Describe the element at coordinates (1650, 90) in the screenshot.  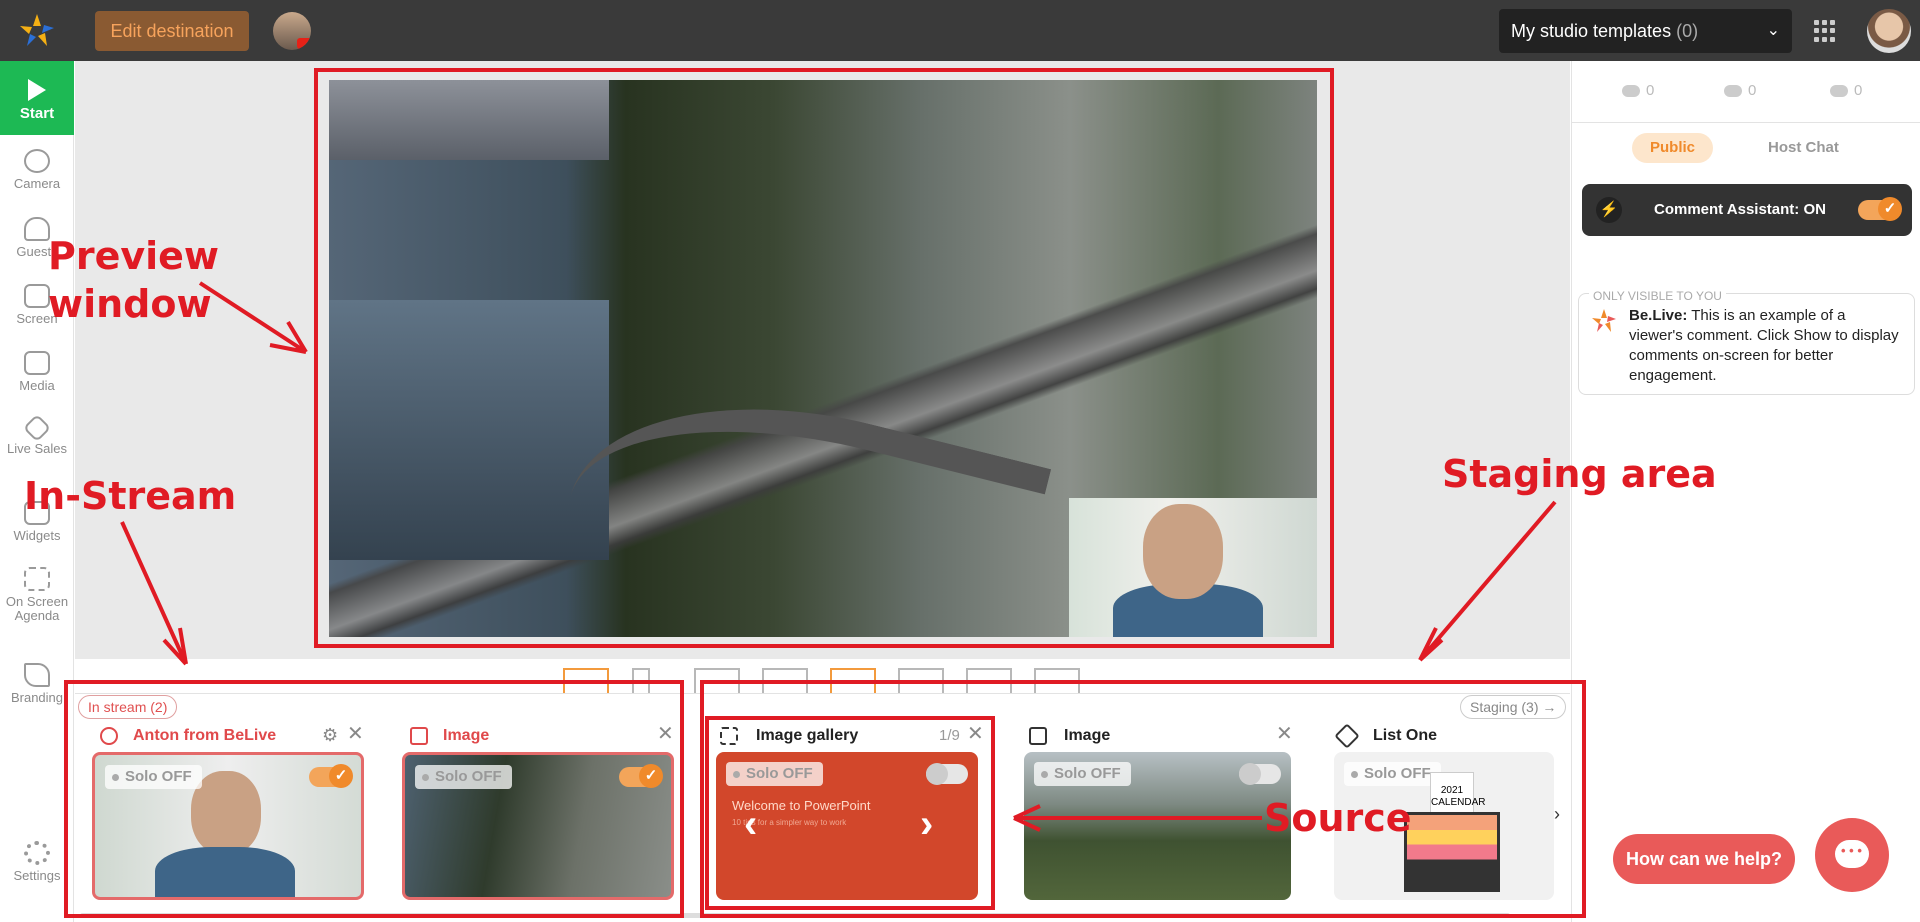
I see `views-count: 0` at that location.